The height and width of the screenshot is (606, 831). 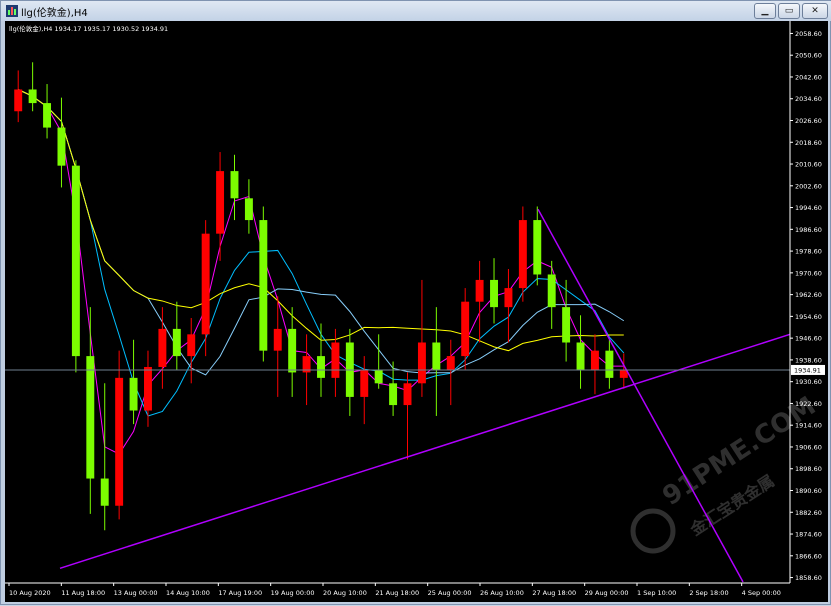 I want to click on title-bar: llg(伦敦金),H4 ▁ ▭ ✕, so click(x=416, y=11).